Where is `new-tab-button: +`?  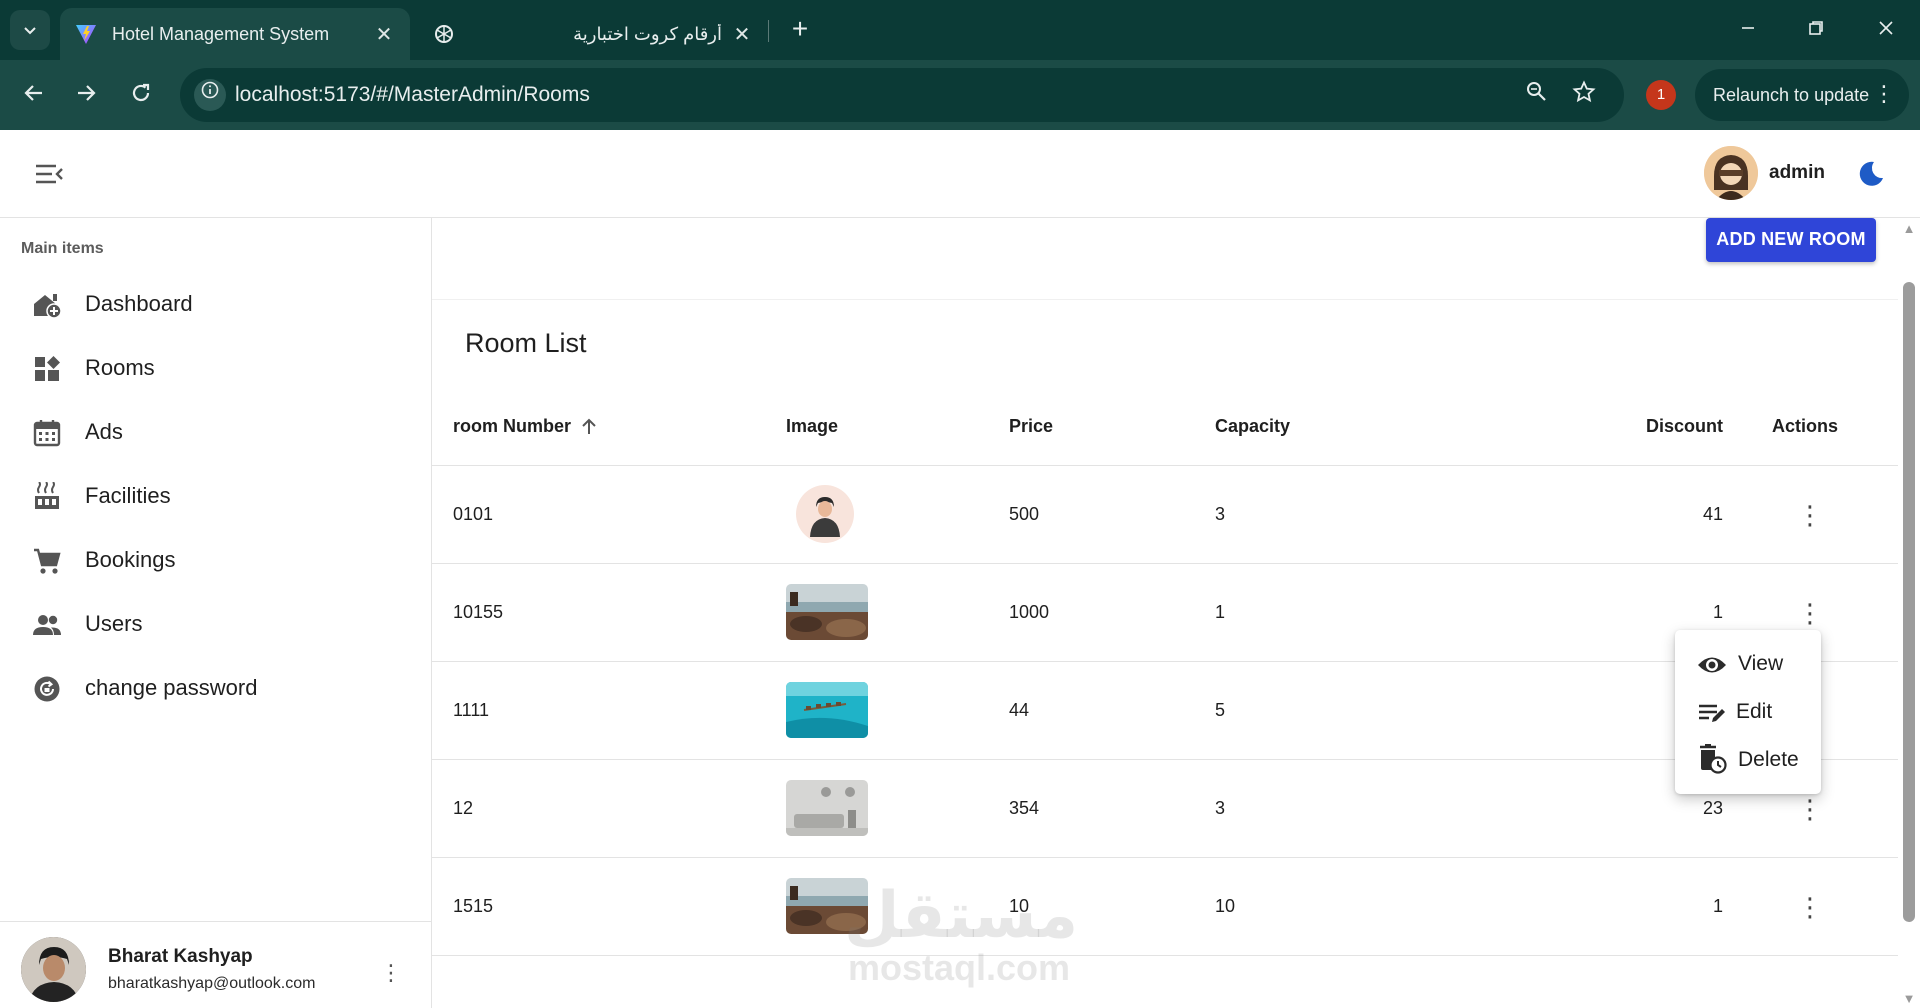 new-tab-button: + is located at coordinates (800, 30).